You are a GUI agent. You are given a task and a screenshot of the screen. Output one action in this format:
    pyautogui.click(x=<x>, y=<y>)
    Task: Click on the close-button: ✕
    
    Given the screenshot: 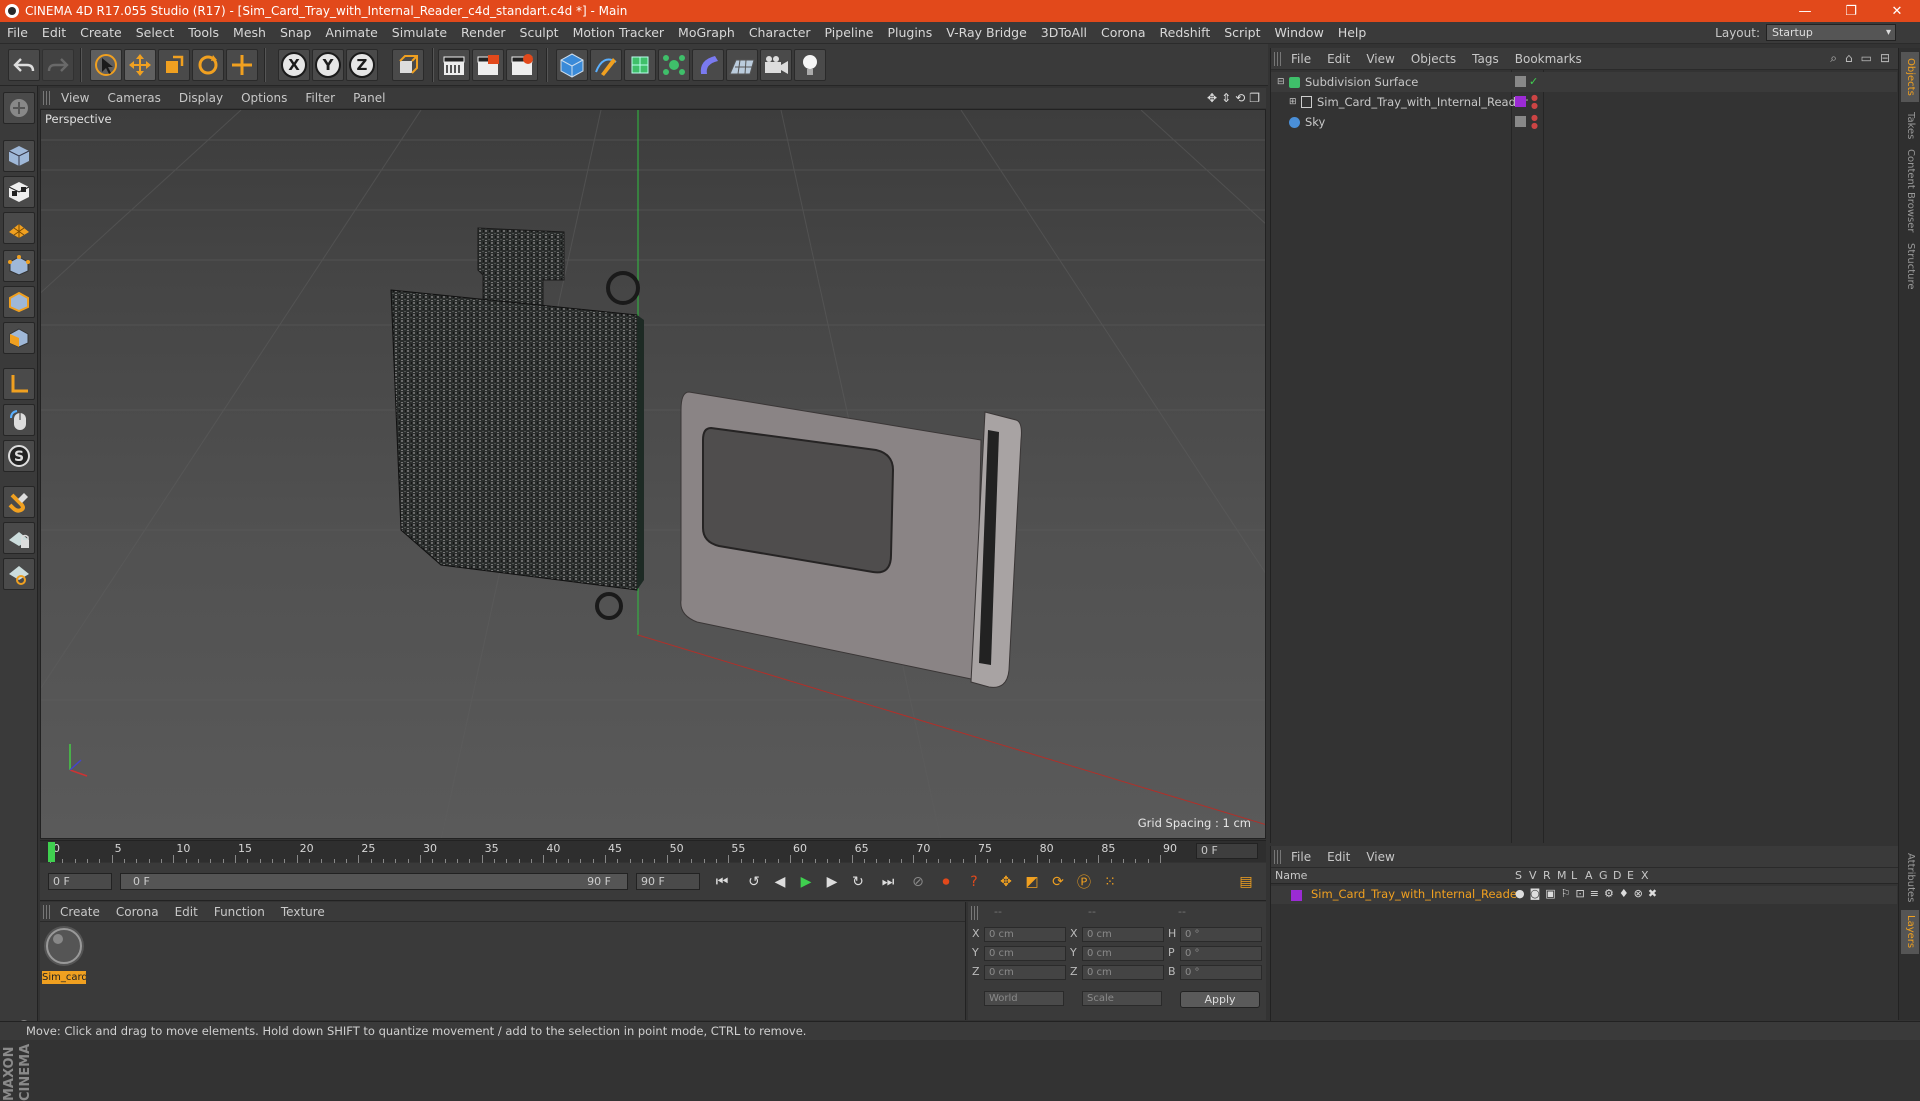 What is the action you would take?
    pyautogui.click(x=1897, y=11)
    